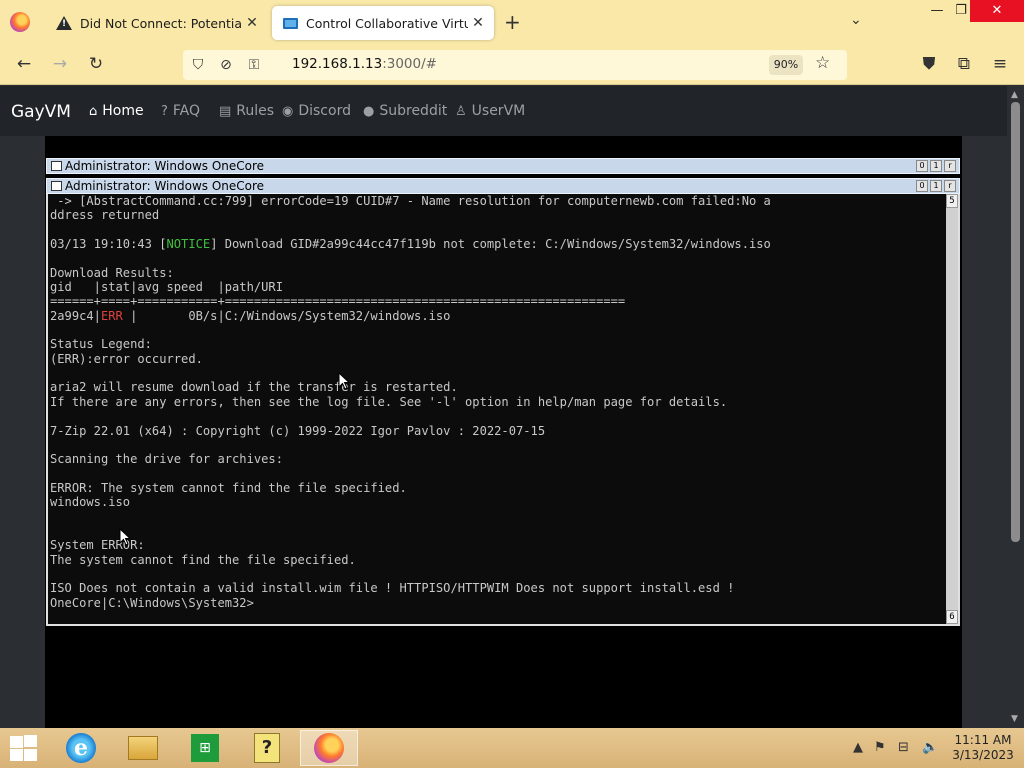 The width and height of the screenshot is (1024, 768). What do you see at coordinates (329, 748) in the screenshot?
I see `firefox-taskbar-icon` at bounding box center [329, 748].